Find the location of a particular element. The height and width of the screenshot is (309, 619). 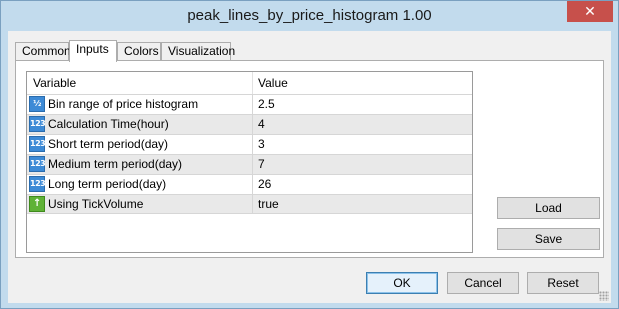

variable-name: Using TickVolume is located at coordinates (96, 204).